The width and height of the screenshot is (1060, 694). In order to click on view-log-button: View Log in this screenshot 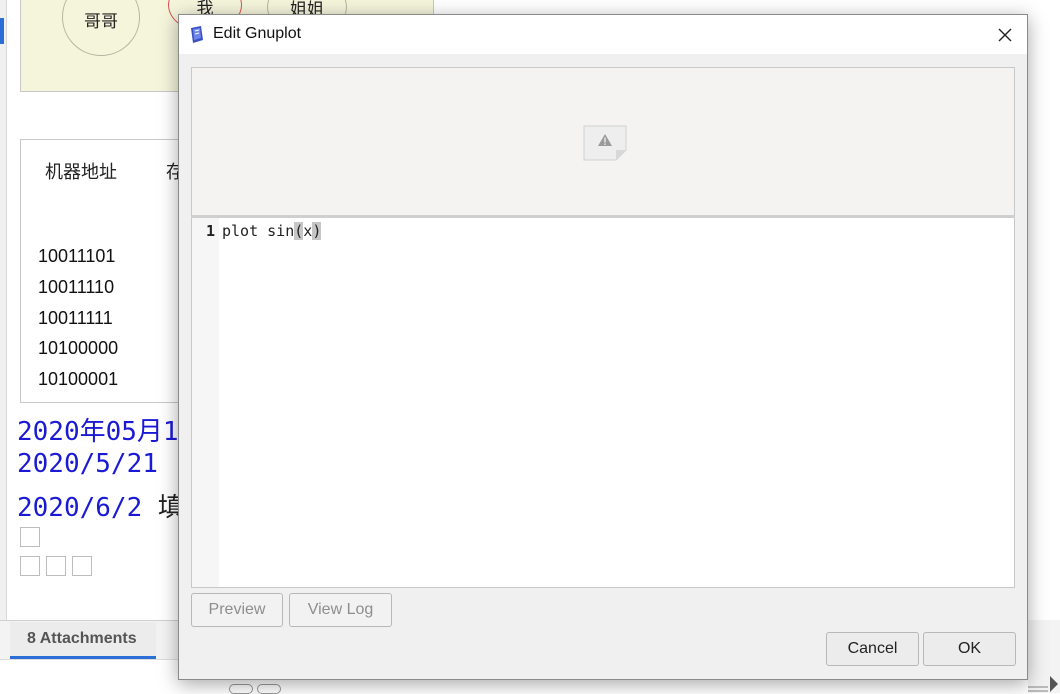, I will do `click(340, 610)`.